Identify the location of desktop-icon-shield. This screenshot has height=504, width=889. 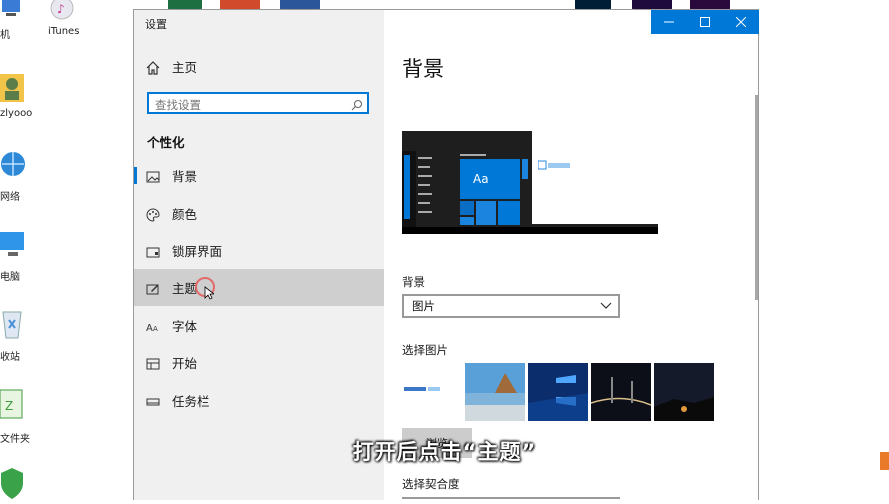
(17, 484).